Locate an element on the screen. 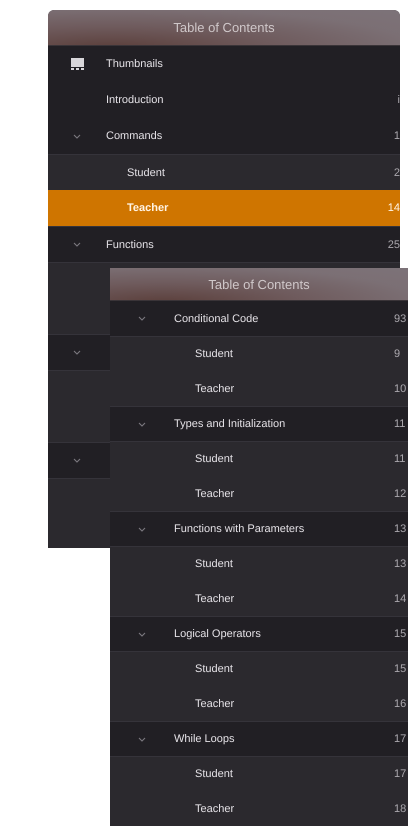 The width and height of the screenshot is (408, 838). toc-title: Logical Operators is located at coordinates (218, 634).